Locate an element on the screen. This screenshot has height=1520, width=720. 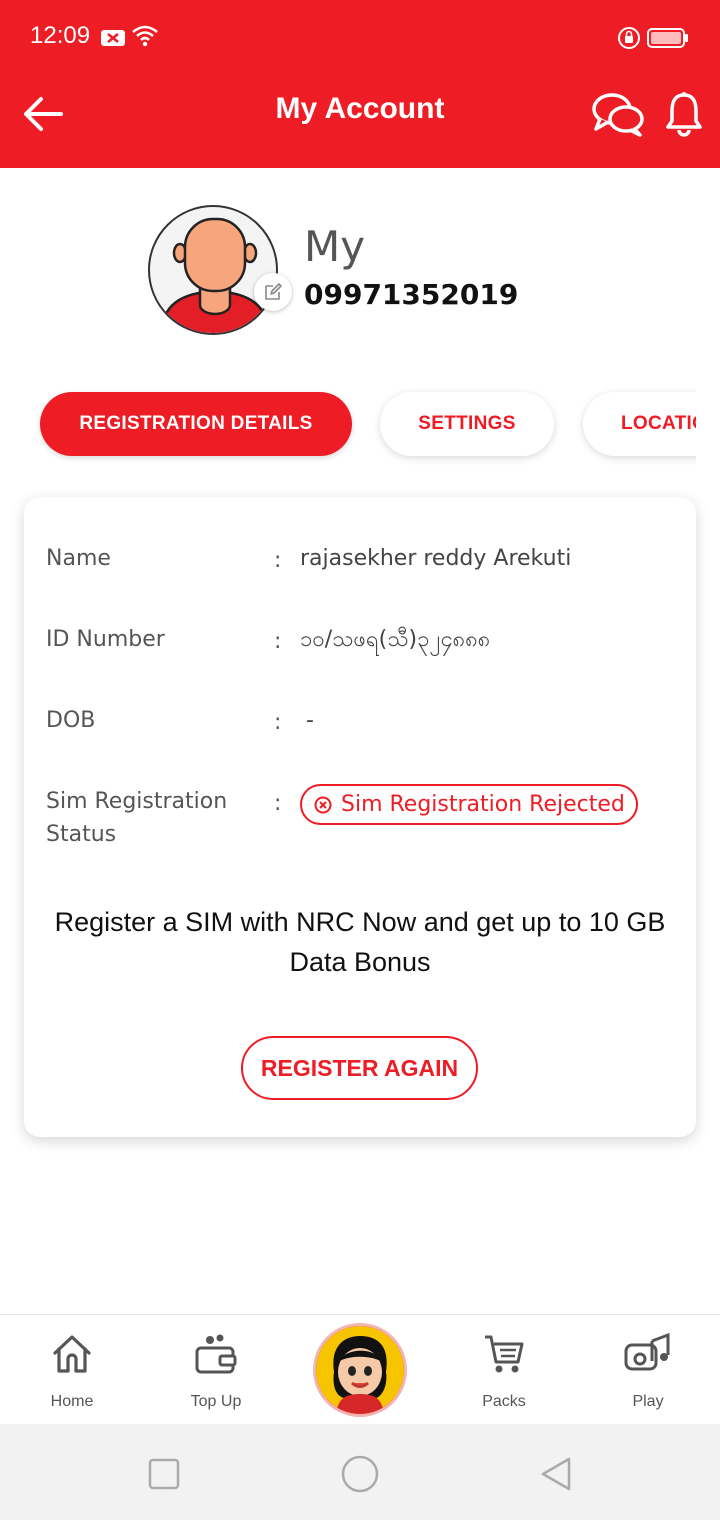
dob-label: DOB is located at coordinates (71, 720).